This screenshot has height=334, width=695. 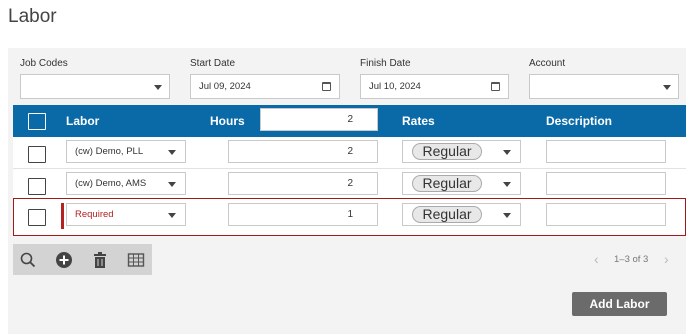 I want to click on hours-input: 1, so click(x=303, y=214).